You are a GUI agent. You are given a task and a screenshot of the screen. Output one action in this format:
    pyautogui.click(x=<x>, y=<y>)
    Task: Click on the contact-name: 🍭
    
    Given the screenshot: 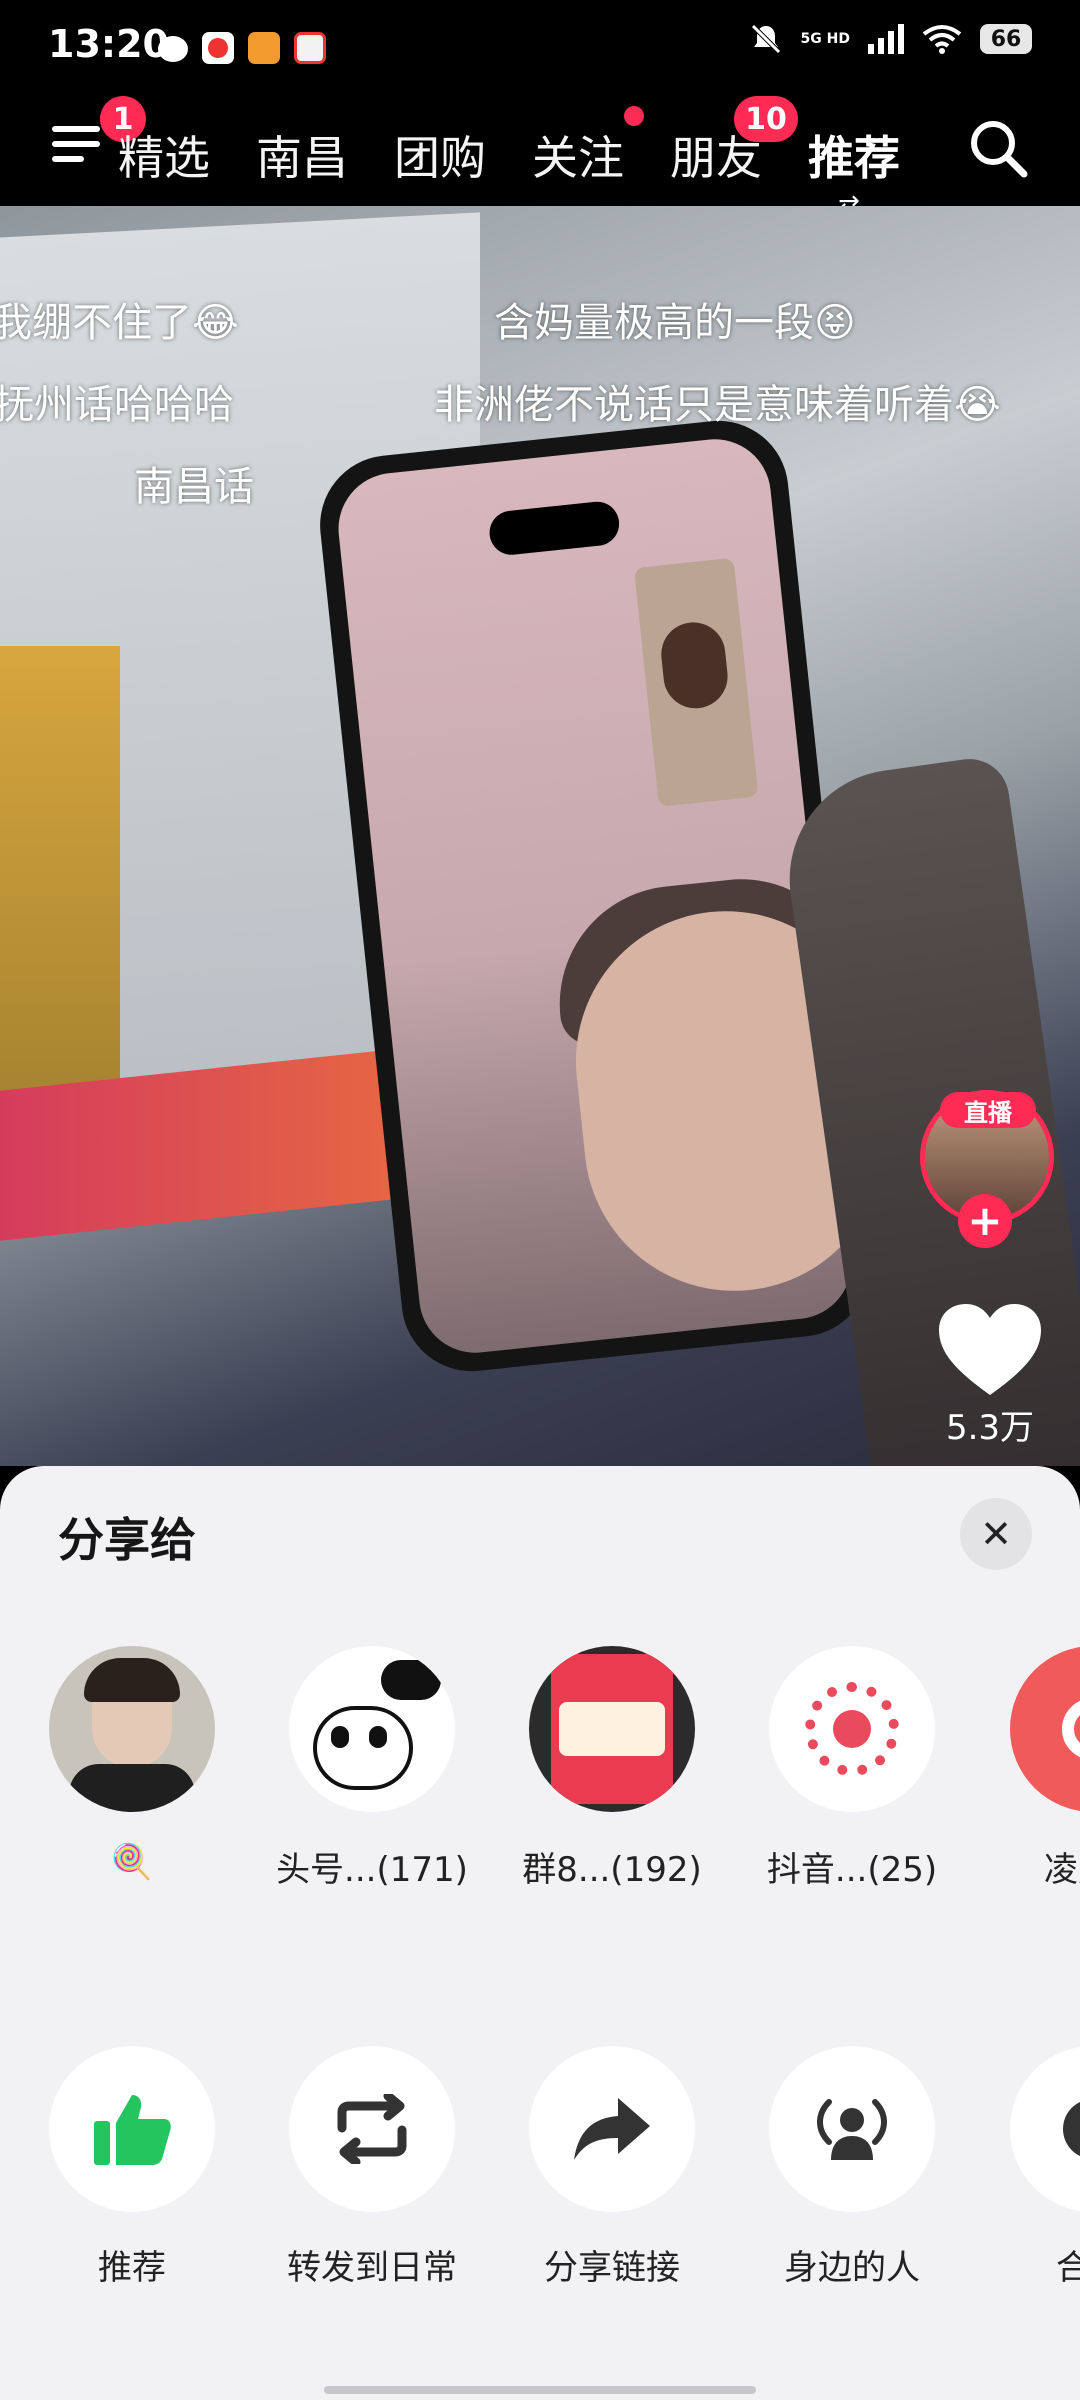 What is the action you would take?
    pyautogui.click(x=132, y=1862)
    